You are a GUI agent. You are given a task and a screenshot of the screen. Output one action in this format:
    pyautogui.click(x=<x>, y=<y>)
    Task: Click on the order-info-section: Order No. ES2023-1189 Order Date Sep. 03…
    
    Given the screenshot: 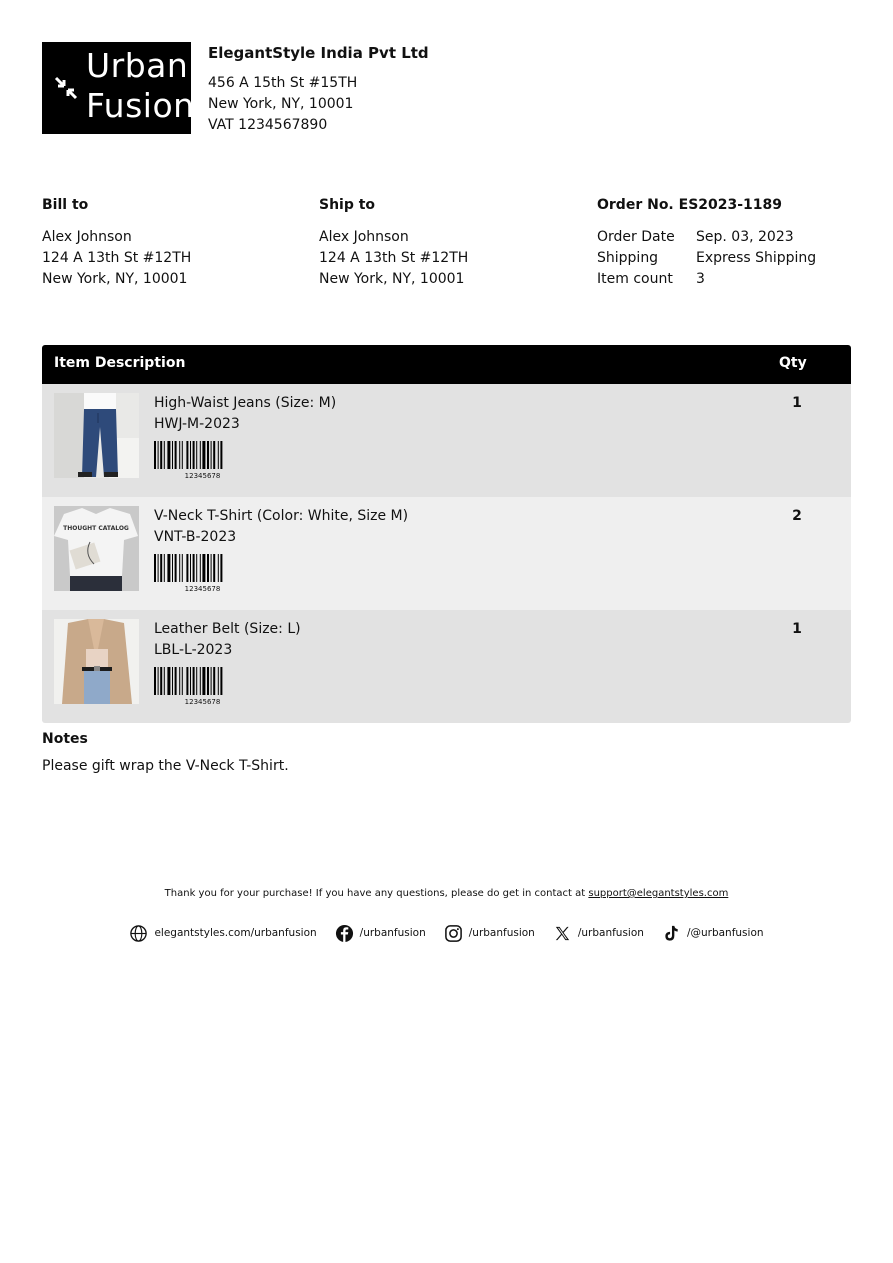 What is the action you would take?
    pyautogui.click(x=706, y=242)
    